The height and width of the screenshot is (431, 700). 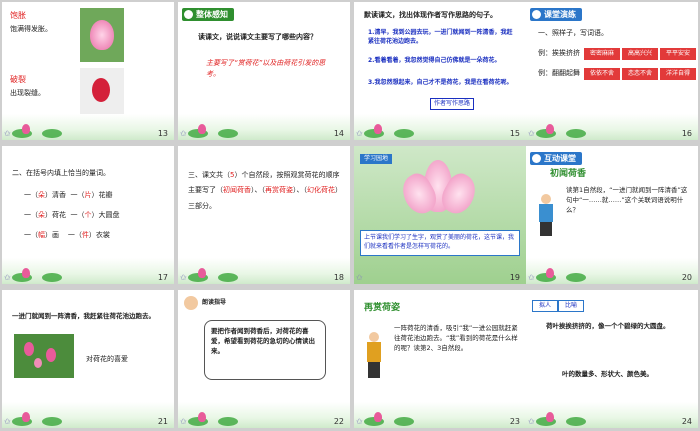 What do you see at coordinates (514, 421) in the screenshot?
I see `slide-number: 23` at bounding box center [514, 421].